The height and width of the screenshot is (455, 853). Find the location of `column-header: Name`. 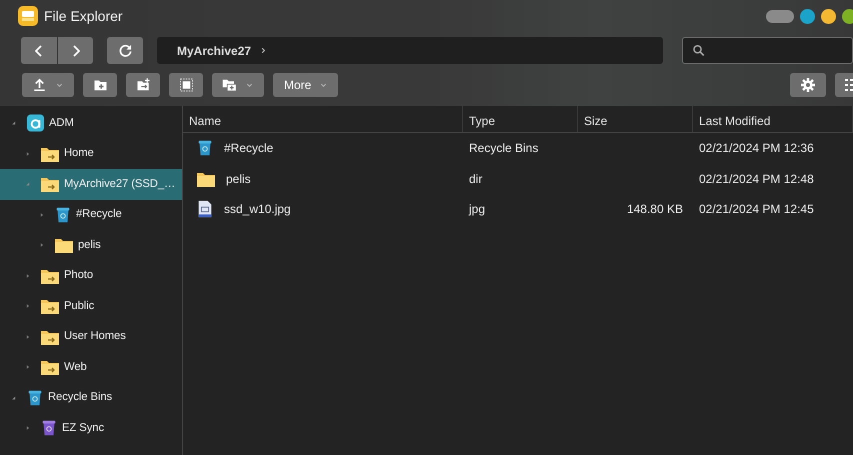

column-header: Name is located at coordinates (323, 119).